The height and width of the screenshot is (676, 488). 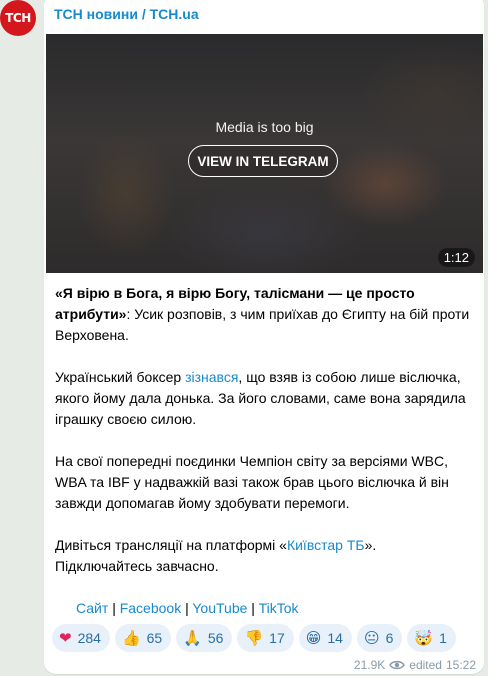 What do you see at coordinates (150, 608) in the screenshot?
I see `facebook-link: Facebook` at bounding box center [150, 608].